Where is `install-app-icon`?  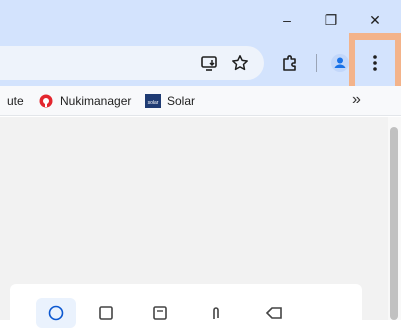
install-app-icon is located at coordinates (209, 63).